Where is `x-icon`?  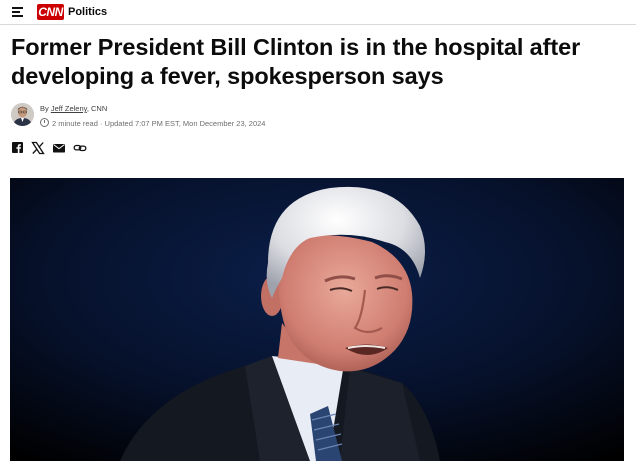
x-icon is located at coordinates (38, 148).